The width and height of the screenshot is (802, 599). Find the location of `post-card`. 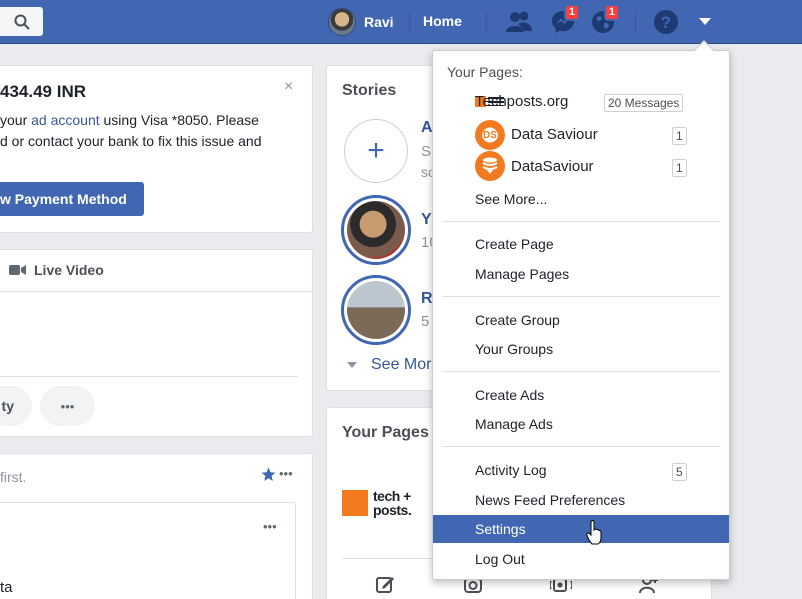

post-card is located at coordinates (148, 550).